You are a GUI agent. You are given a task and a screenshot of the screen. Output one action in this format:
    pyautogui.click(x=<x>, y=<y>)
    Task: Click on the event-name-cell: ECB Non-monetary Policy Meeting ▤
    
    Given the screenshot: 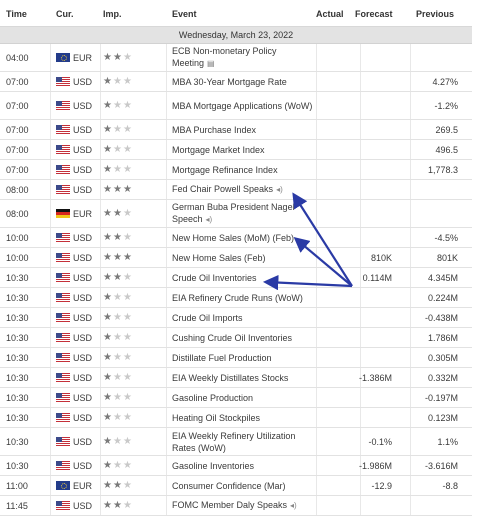 What is the action you would take?
    pyautogui.click(x=244, y=57)
    